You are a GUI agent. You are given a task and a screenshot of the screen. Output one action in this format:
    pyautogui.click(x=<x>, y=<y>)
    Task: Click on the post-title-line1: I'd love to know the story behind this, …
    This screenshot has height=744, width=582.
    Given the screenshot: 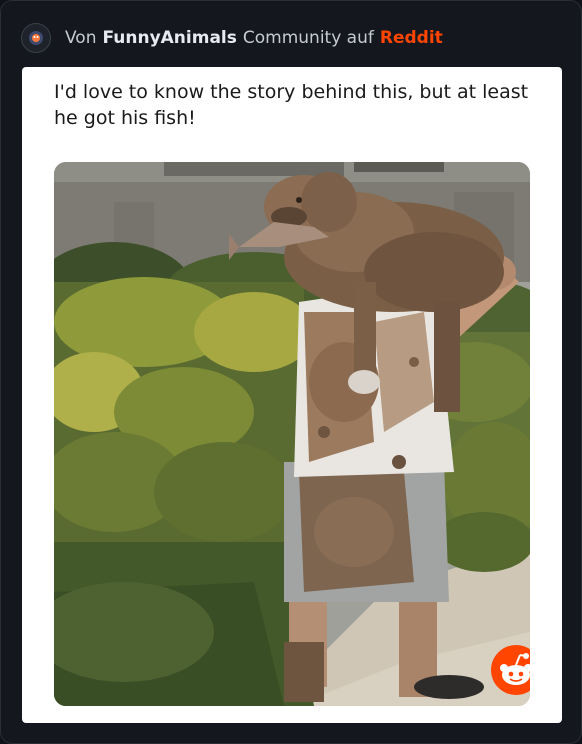 What is the action you would take?
    pyautogui.click(x=291, y=92)
    